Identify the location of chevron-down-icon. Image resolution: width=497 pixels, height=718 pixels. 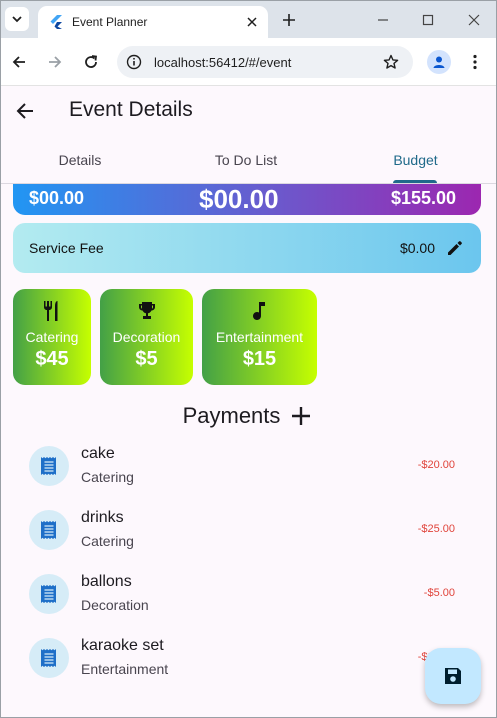
(17, 19).